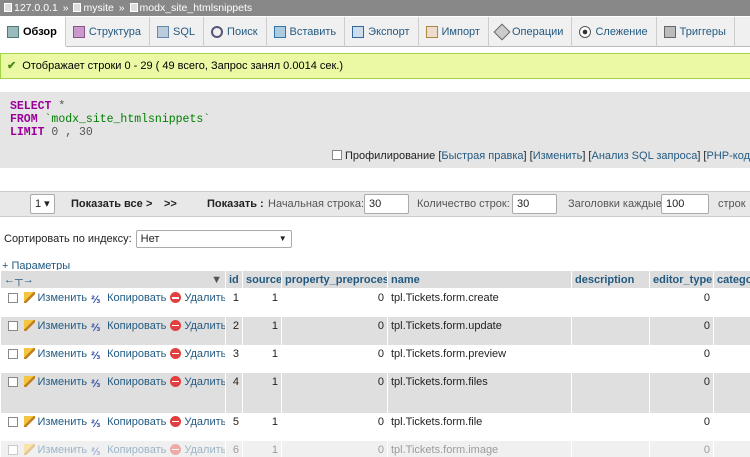 The image size is (750, 457). Describe the element at coordinates (235, 32) in the screenshot. I see `tab-search: Поиск` at that location.